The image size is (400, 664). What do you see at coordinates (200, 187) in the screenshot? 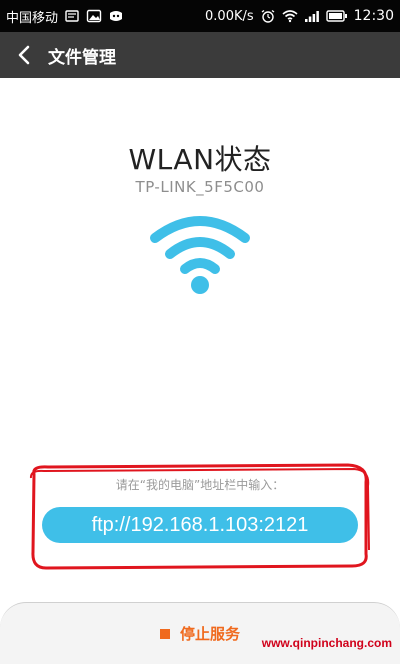
I see `wifi-ssid: TP-LINK_5F5C00` at bounding box center [200, 187].